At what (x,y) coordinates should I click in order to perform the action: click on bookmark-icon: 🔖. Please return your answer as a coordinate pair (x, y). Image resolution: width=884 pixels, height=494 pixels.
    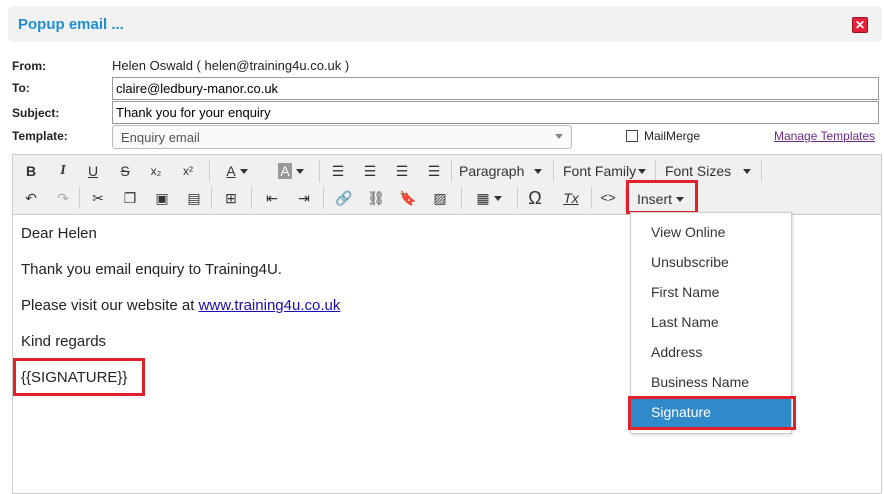
    Looking at the image, I should click on (408, 198).